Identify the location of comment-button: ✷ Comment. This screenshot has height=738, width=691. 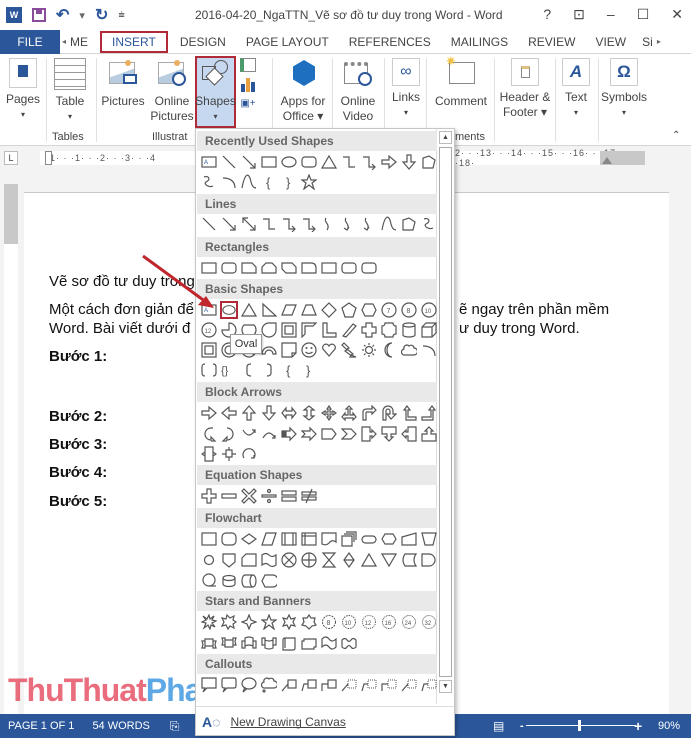
(461, 81).